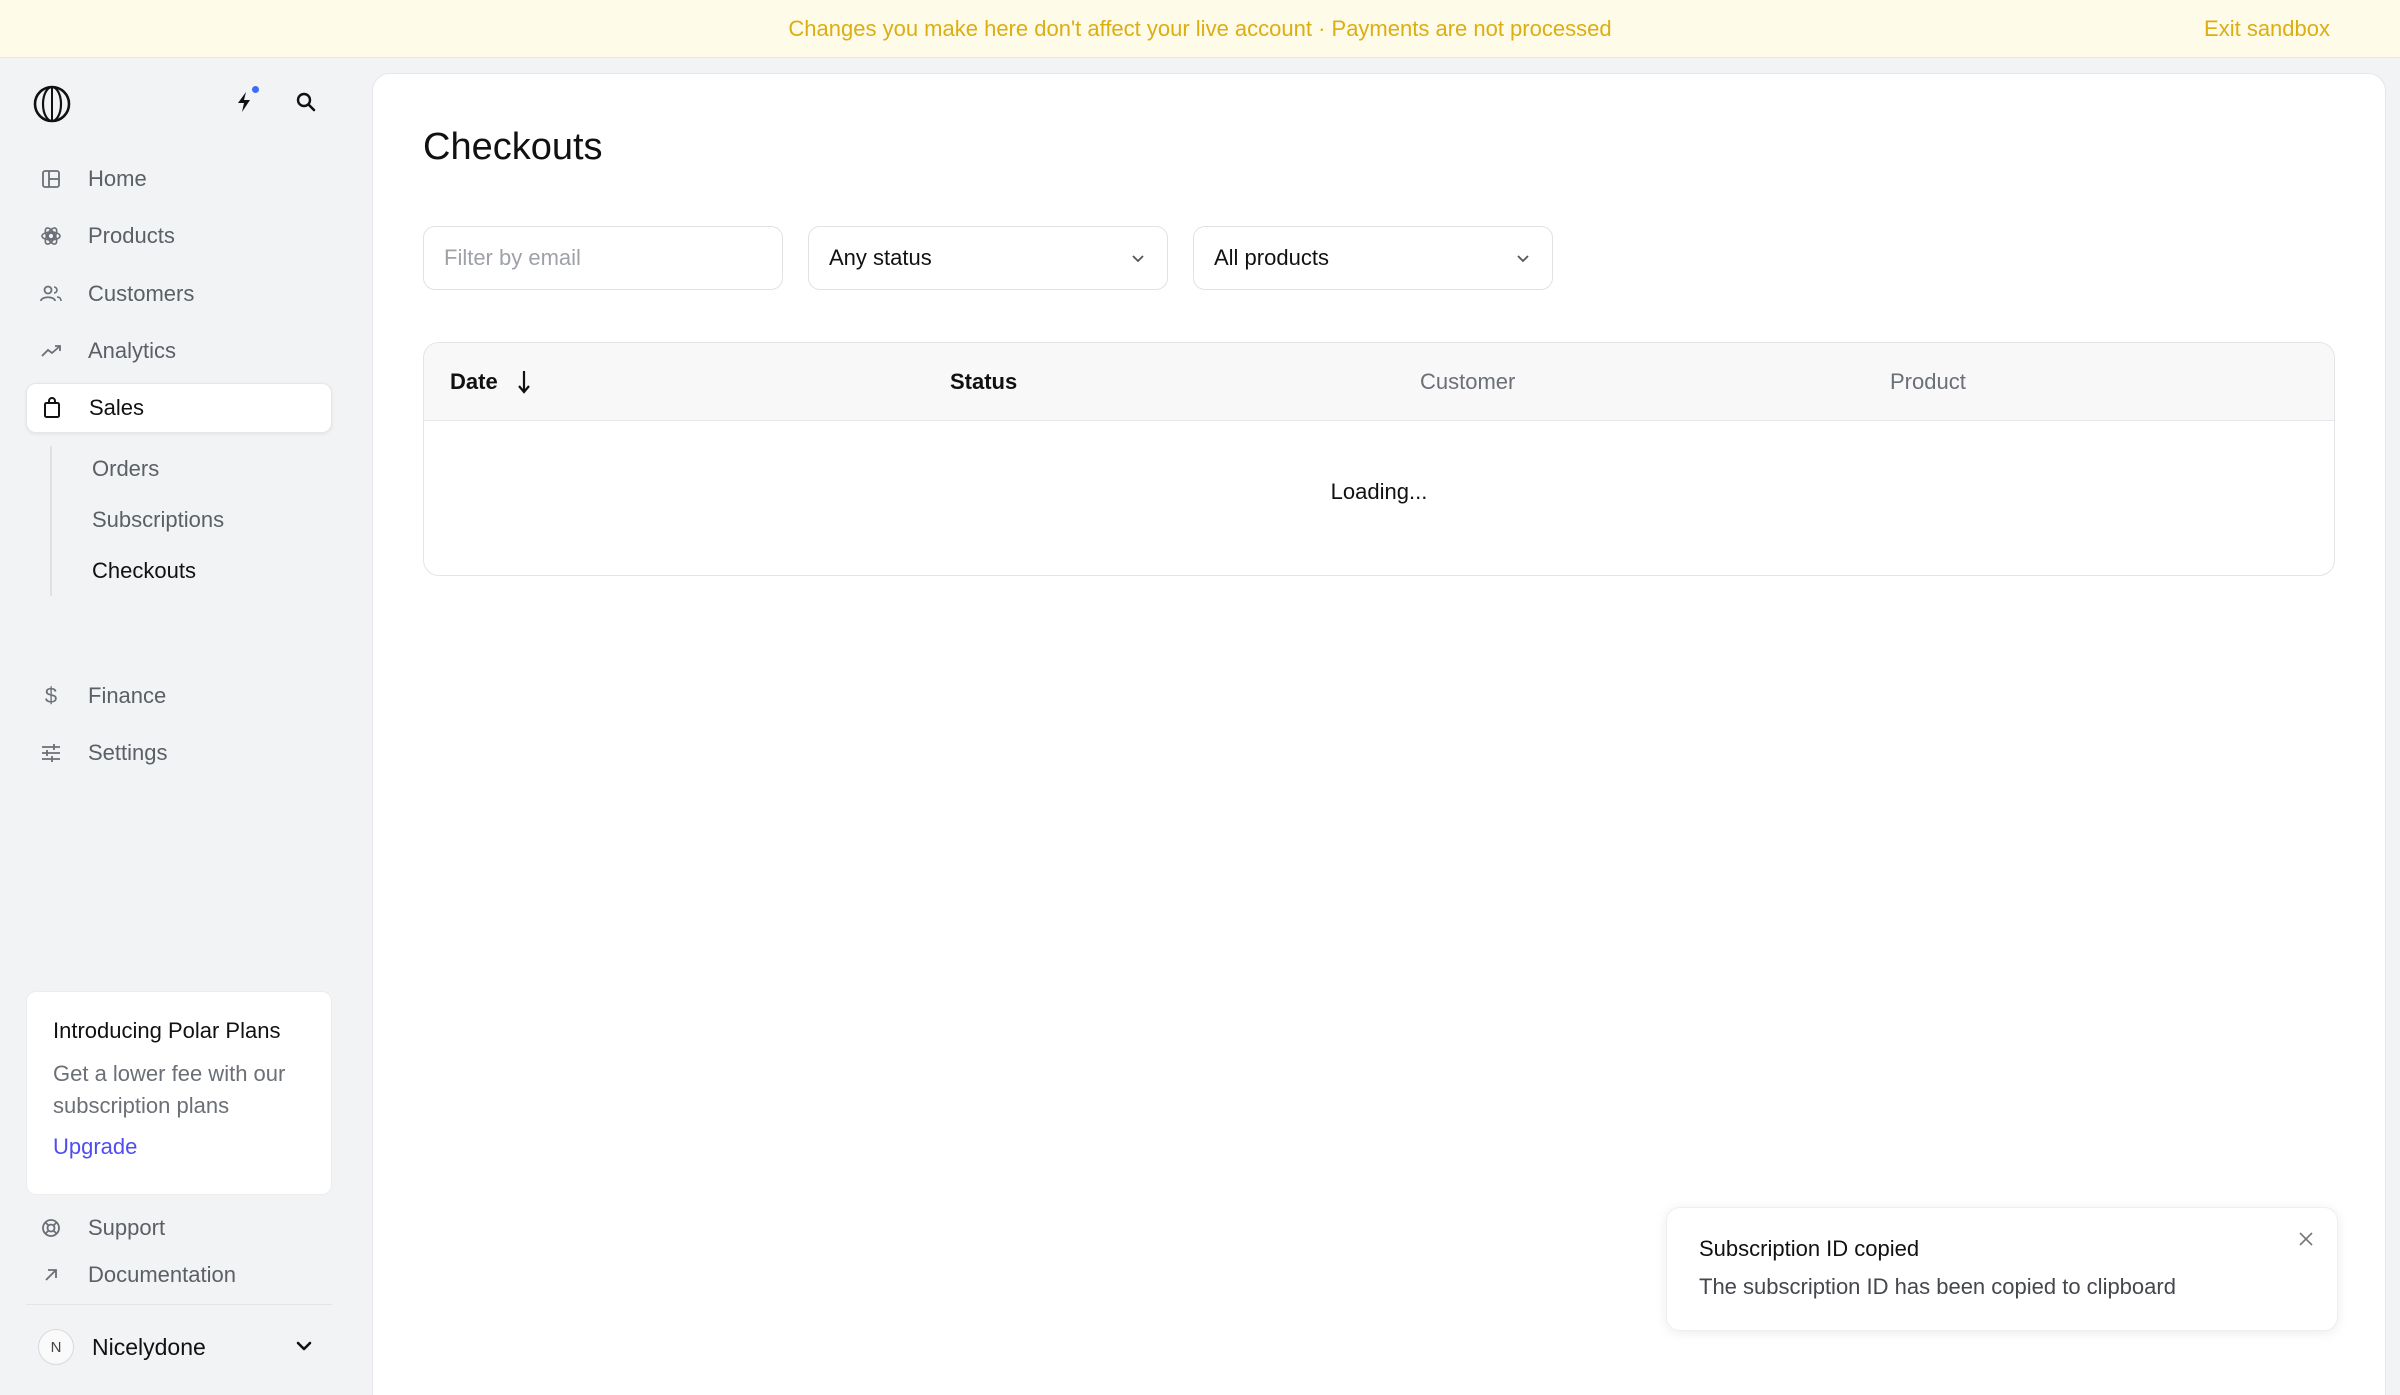 The height and width of the screenshot is (1395, 2400). I want to click on search-icon, so click(306, 102).